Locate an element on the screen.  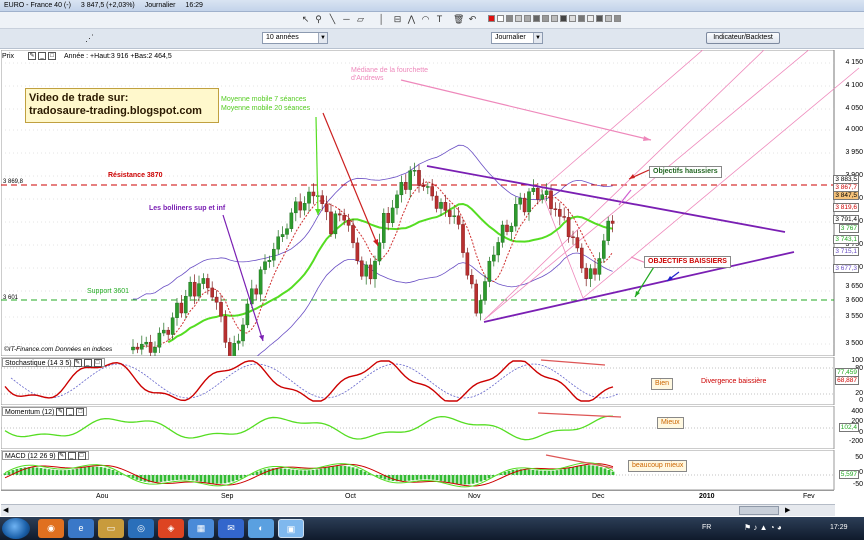
color-swatch-slate is located at coordinates (617, 18).